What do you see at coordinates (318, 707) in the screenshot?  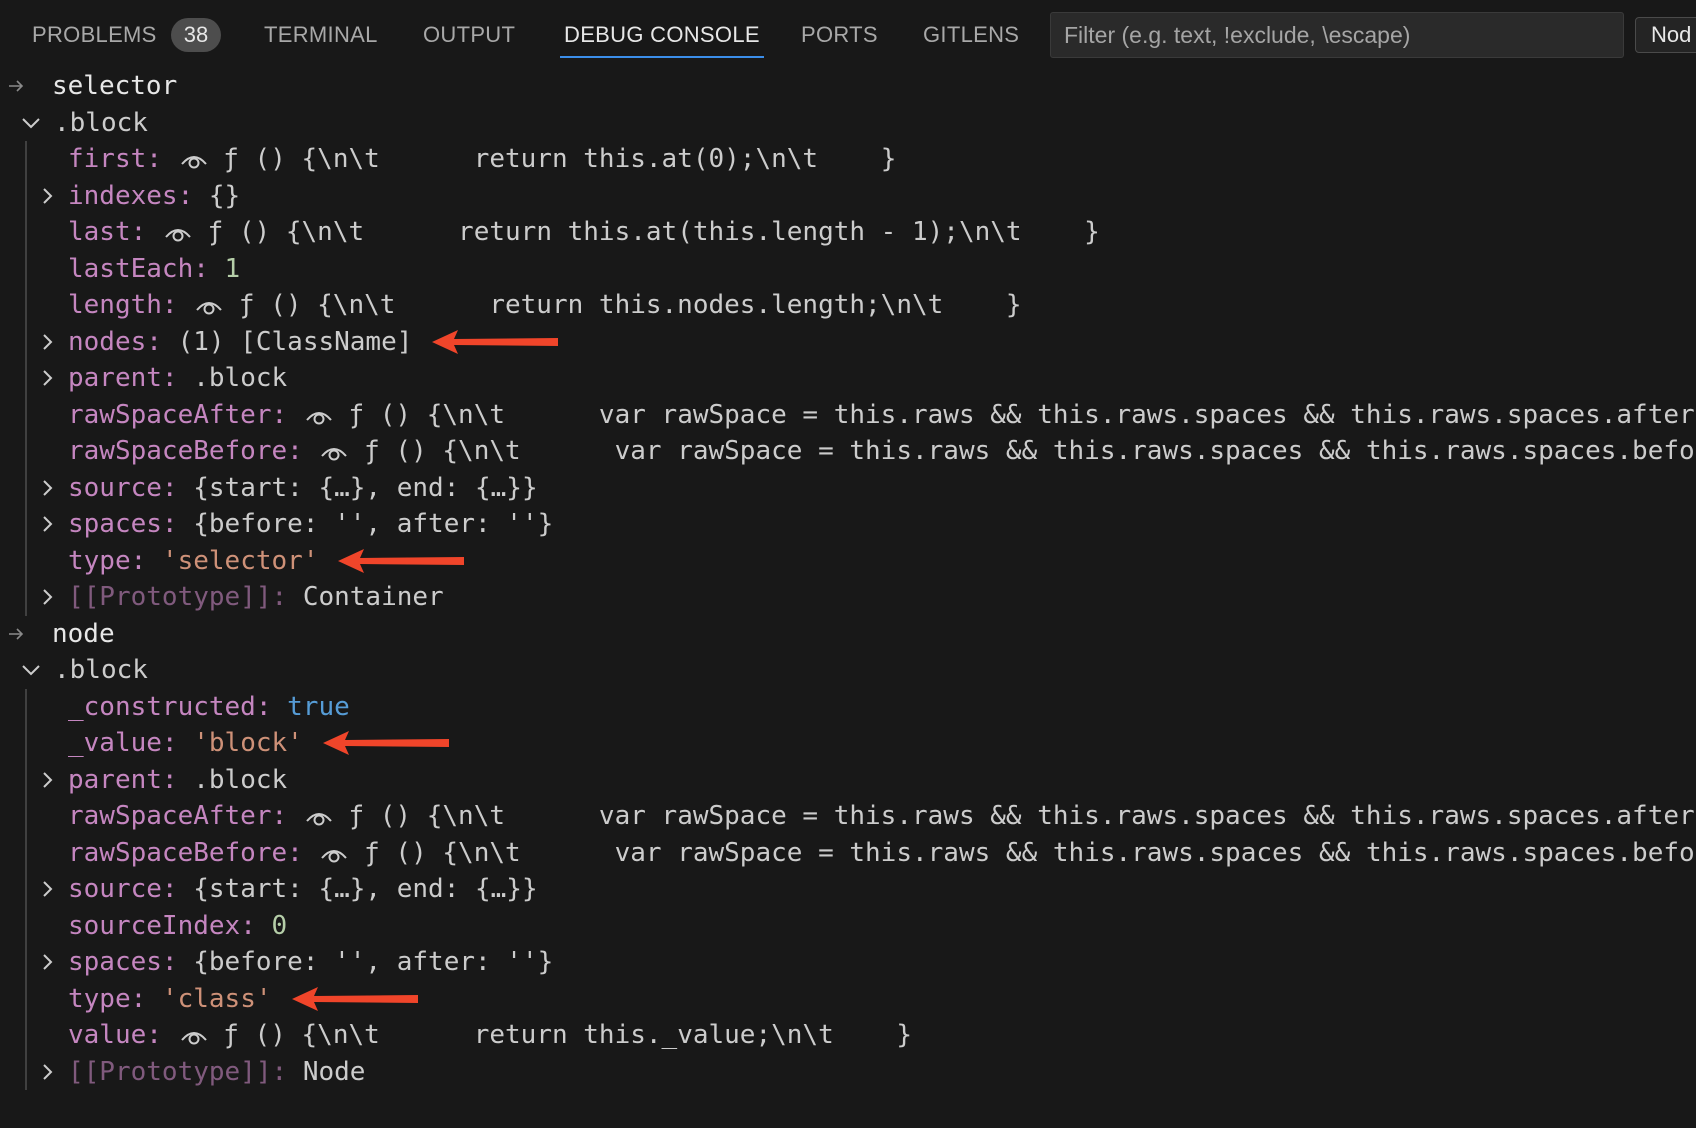 I see `property-value: true` at bounding box center [318, 707].